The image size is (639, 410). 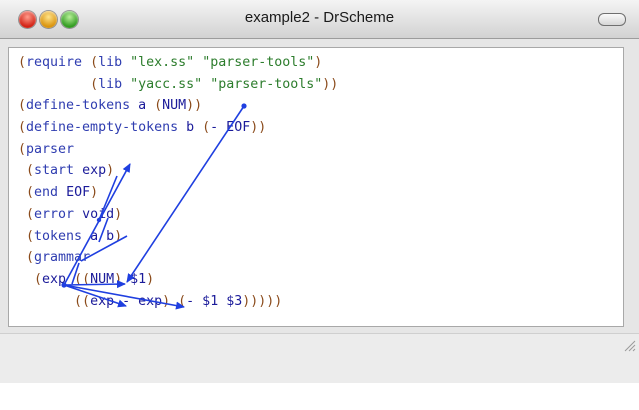 I want to click on code-line: (exp ((NUM) $1), so click(x=178, y=280).